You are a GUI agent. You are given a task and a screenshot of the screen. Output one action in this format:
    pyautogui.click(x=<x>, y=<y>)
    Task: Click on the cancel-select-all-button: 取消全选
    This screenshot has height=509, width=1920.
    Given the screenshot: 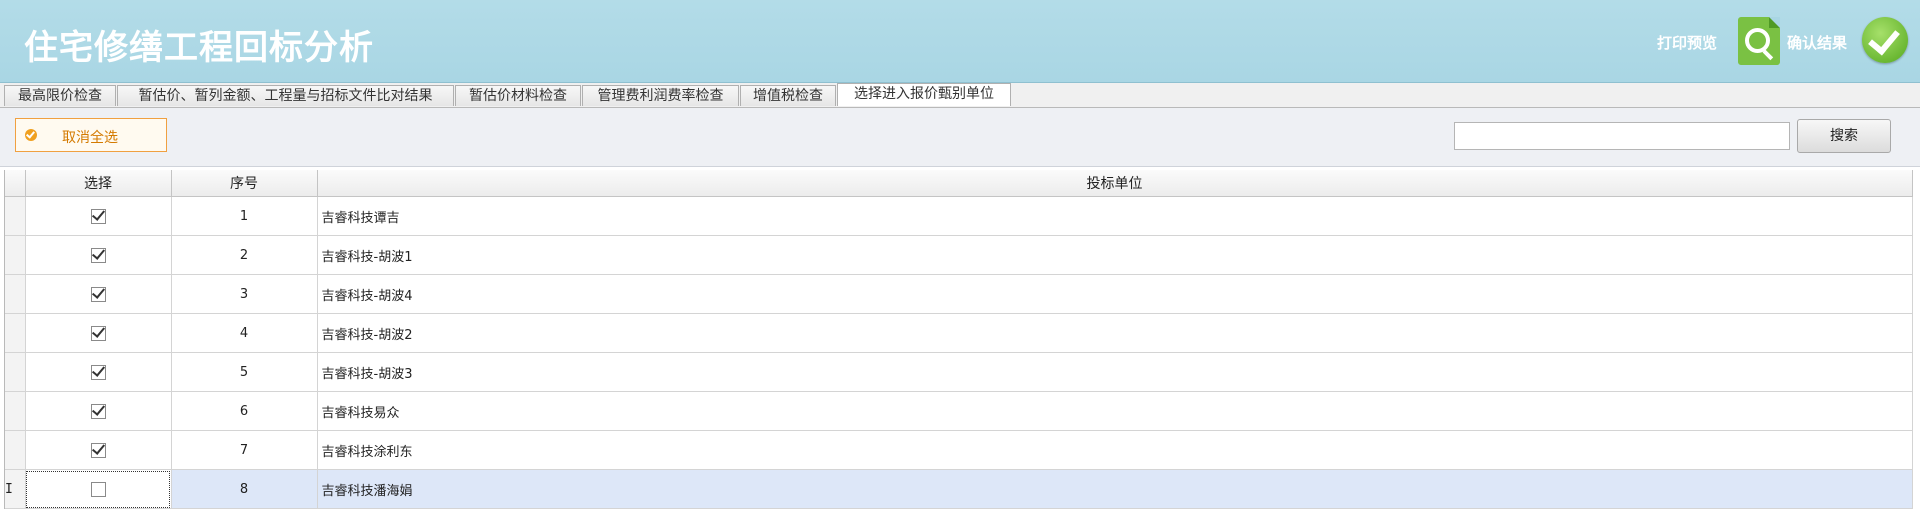 What is the action you would take?
    pyautogui.click(x=91, y=135)
    